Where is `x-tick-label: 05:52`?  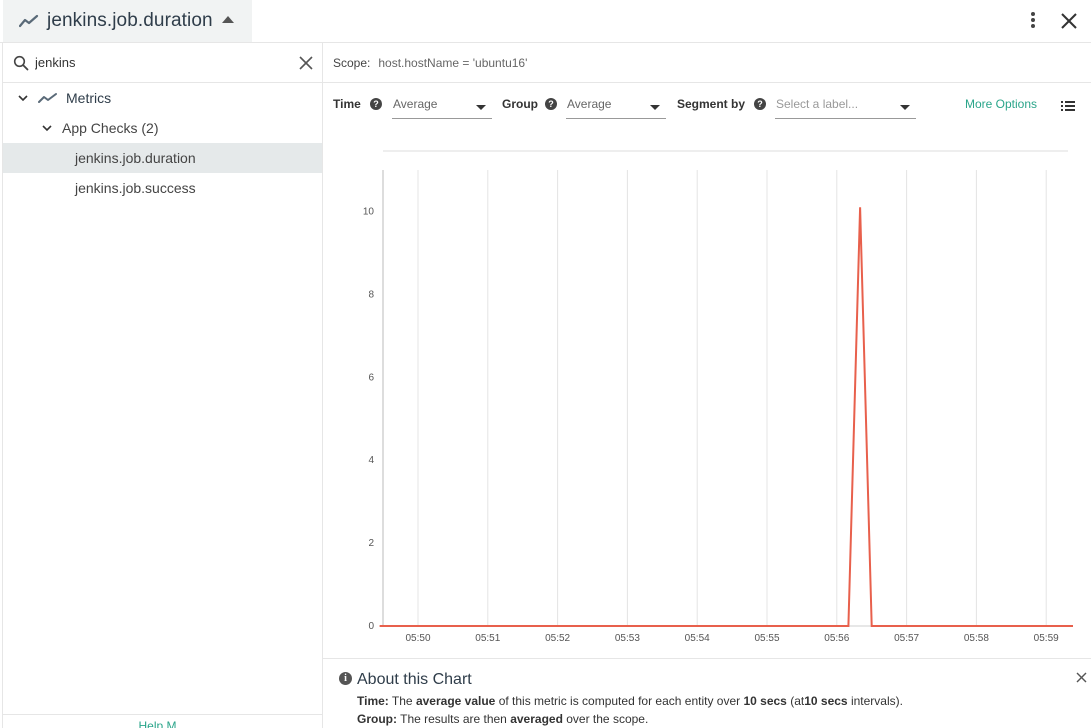 x-tick-label: 05:52 is located at coordinates (557, 638).